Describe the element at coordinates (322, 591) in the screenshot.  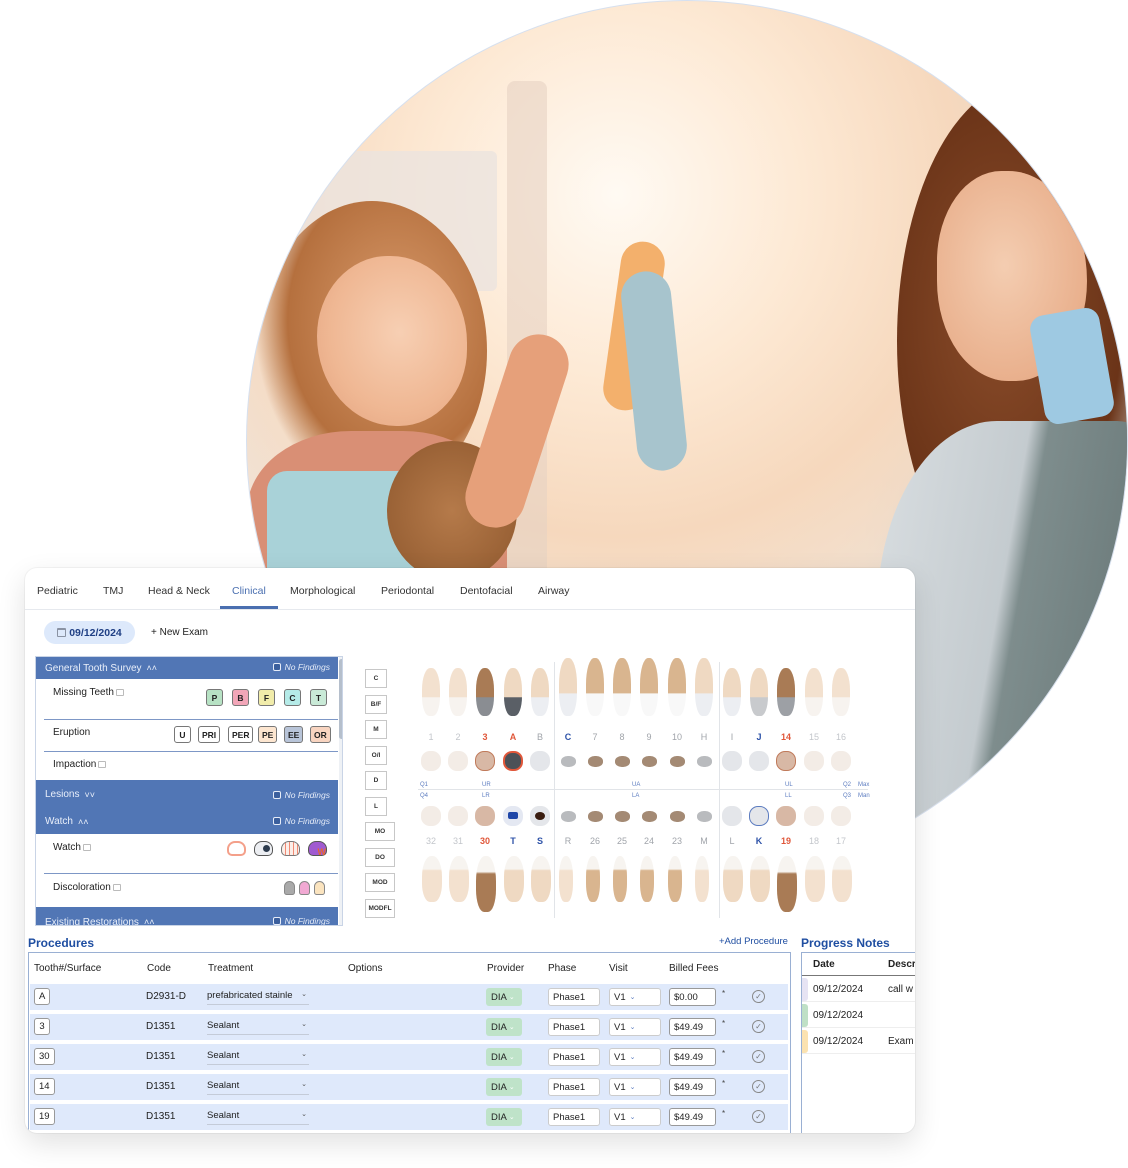
I see `tab-morphological: Morphological` at that location.